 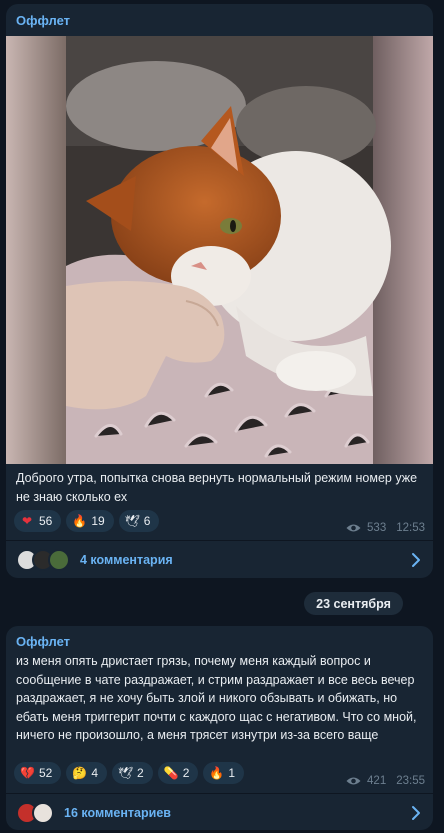 I want to click on view-count: 421, so click(x=377, y=781).